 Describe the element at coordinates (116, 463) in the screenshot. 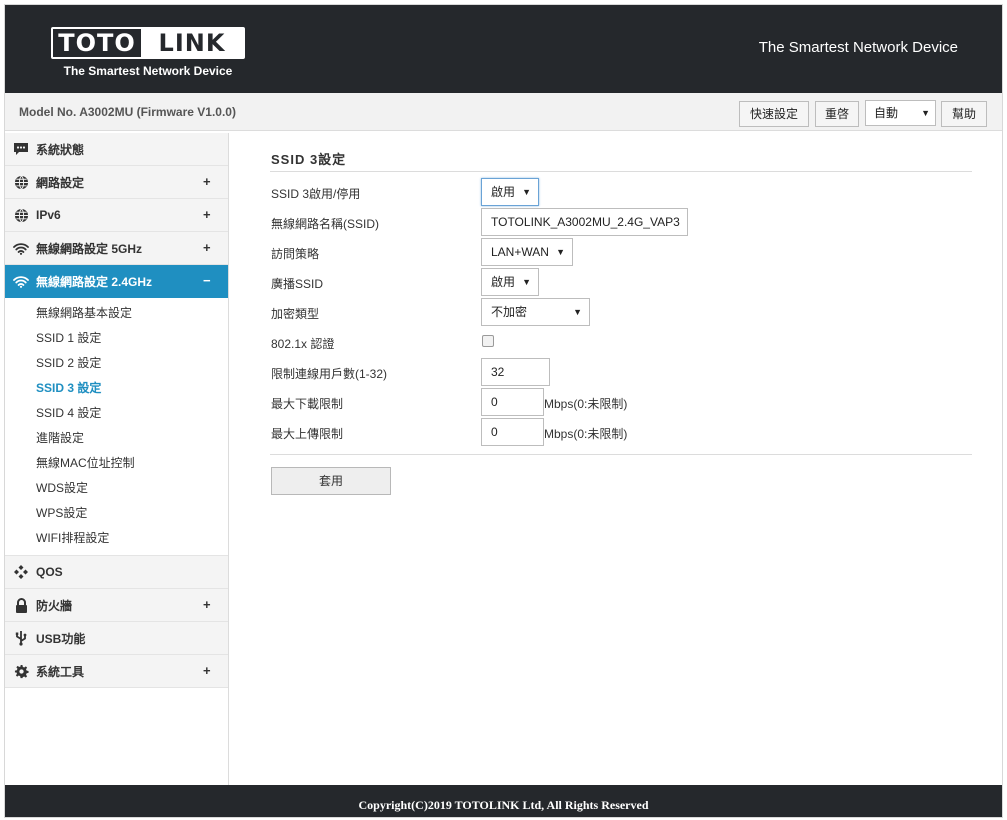

I see `submenu-item-mac-control: 無線MAC位址控制` at that location.